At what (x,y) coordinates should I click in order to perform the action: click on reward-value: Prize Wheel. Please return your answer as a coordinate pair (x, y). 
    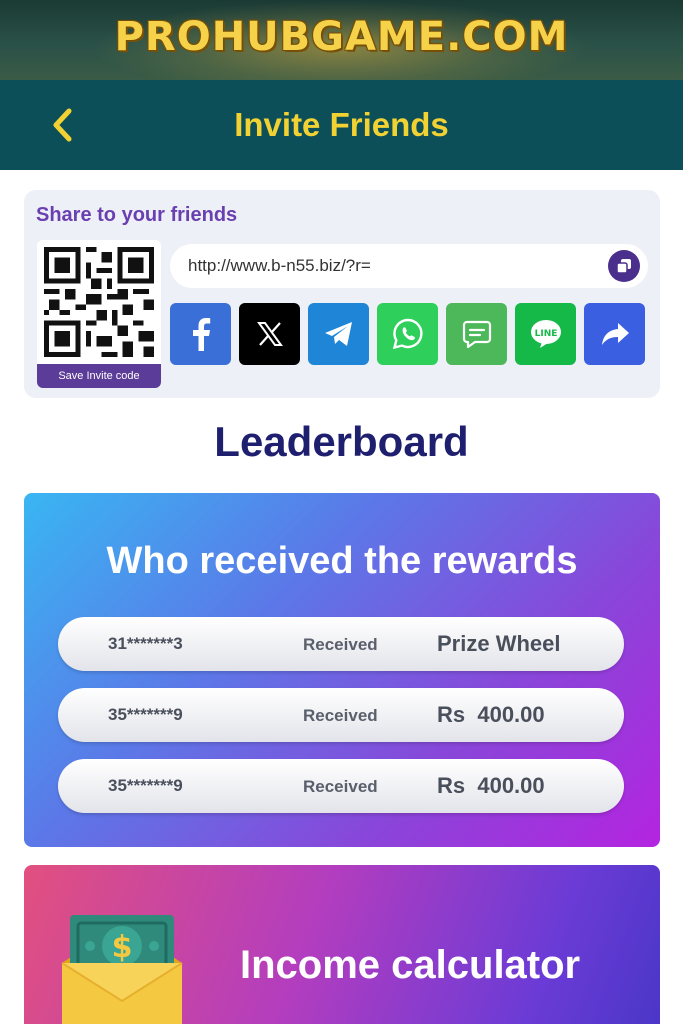
    Looking at the image, I should click on (499, 643).